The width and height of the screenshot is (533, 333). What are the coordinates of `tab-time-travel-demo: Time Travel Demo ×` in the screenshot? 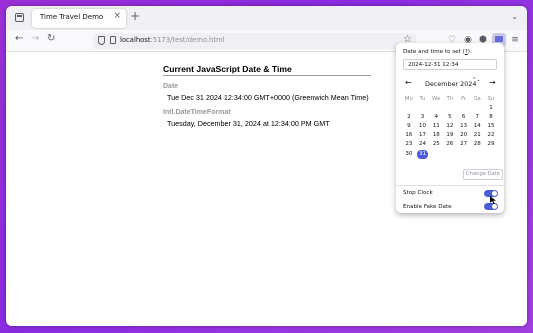 It's located at (79, 18).